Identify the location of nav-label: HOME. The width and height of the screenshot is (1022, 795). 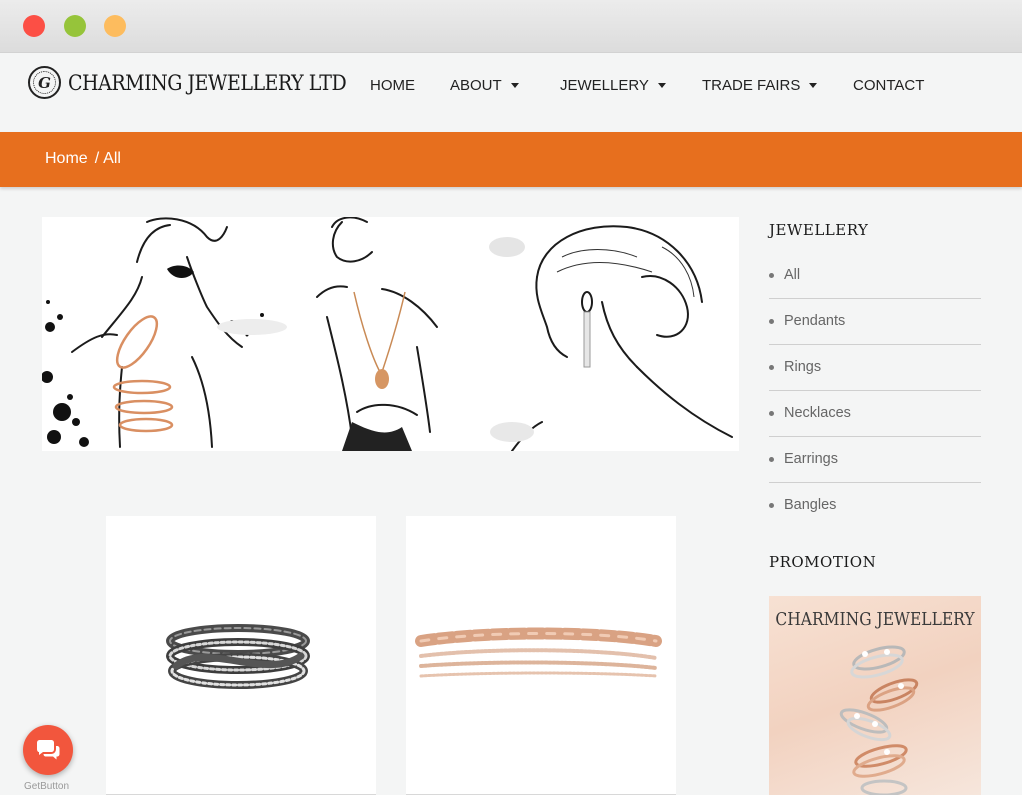
(392, 85).